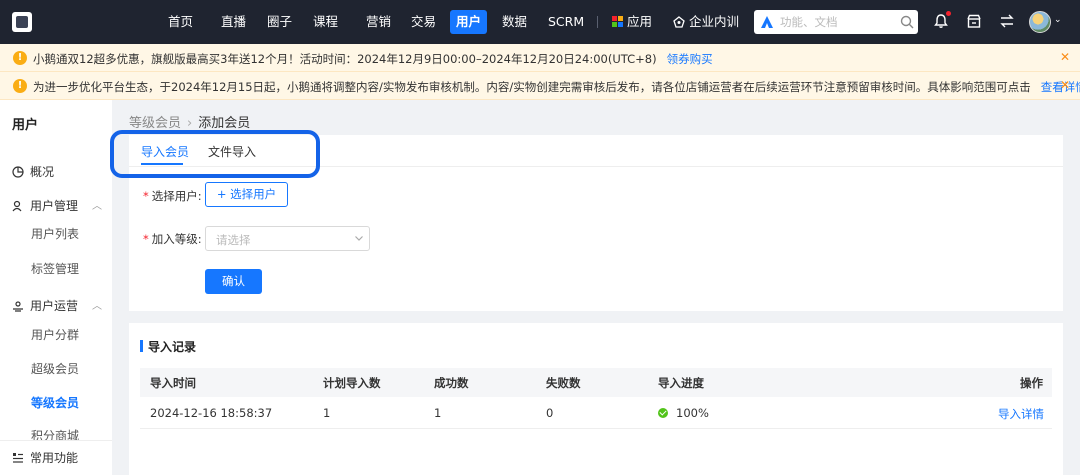 Image resolution: width=1080 pixels, height=475 pixels. I want to click on column-header: 计划导入数, so click(352, 383).